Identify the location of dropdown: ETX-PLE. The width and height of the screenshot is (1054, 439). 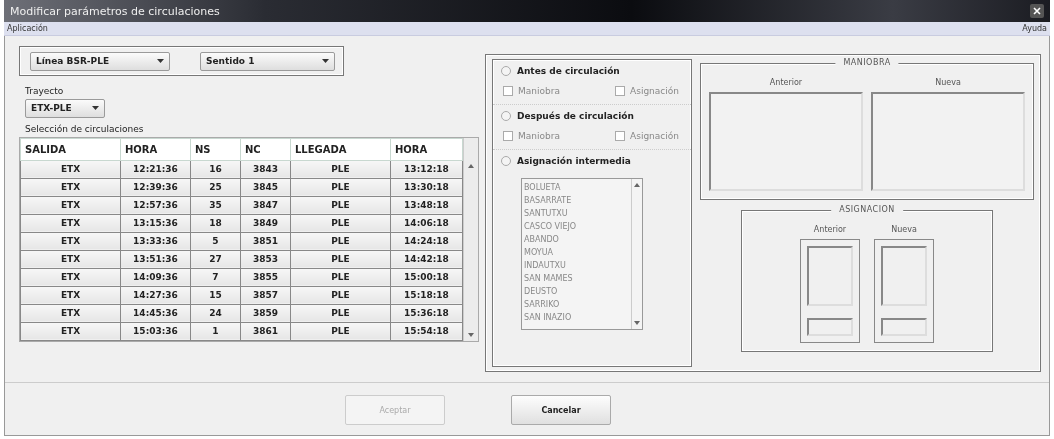
(65, 108).